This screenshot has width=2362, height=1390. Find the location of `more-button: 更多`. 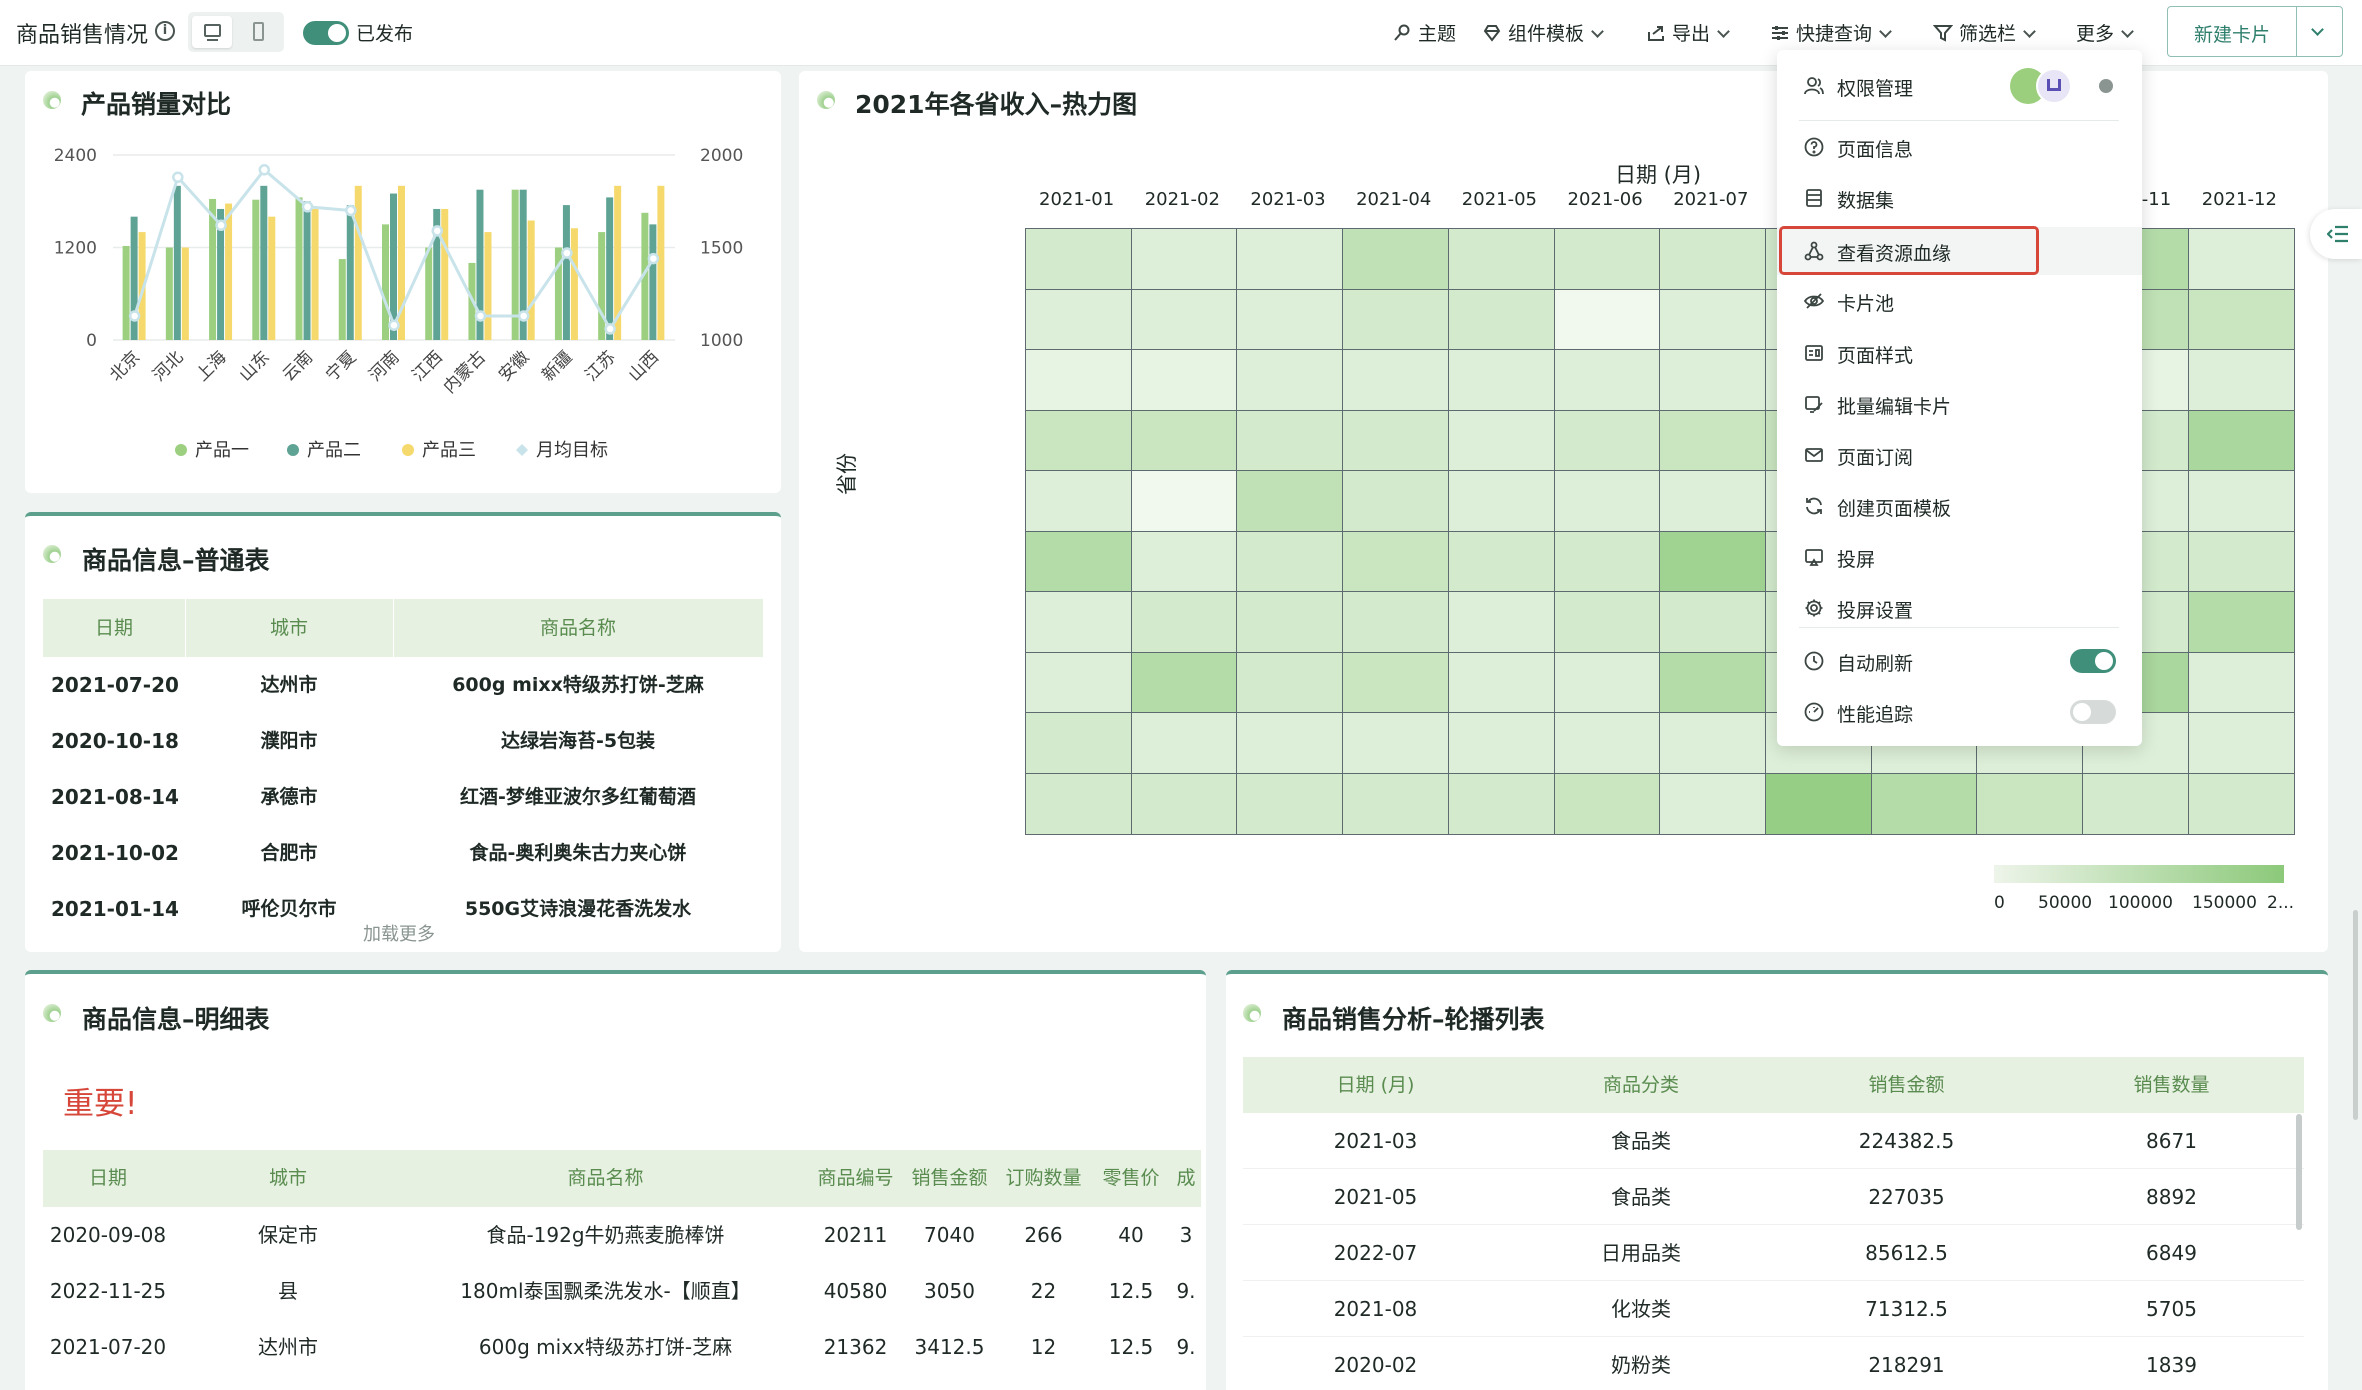

more-button: 更多 is located at coordinates (2105, 32).